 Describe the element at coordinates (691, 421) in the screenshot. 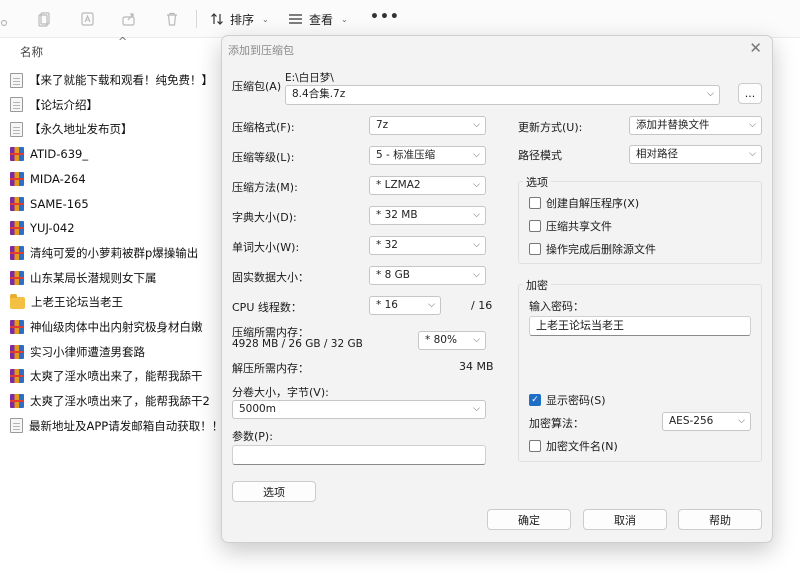

I see `enc-method-value: AES-256` at that location.